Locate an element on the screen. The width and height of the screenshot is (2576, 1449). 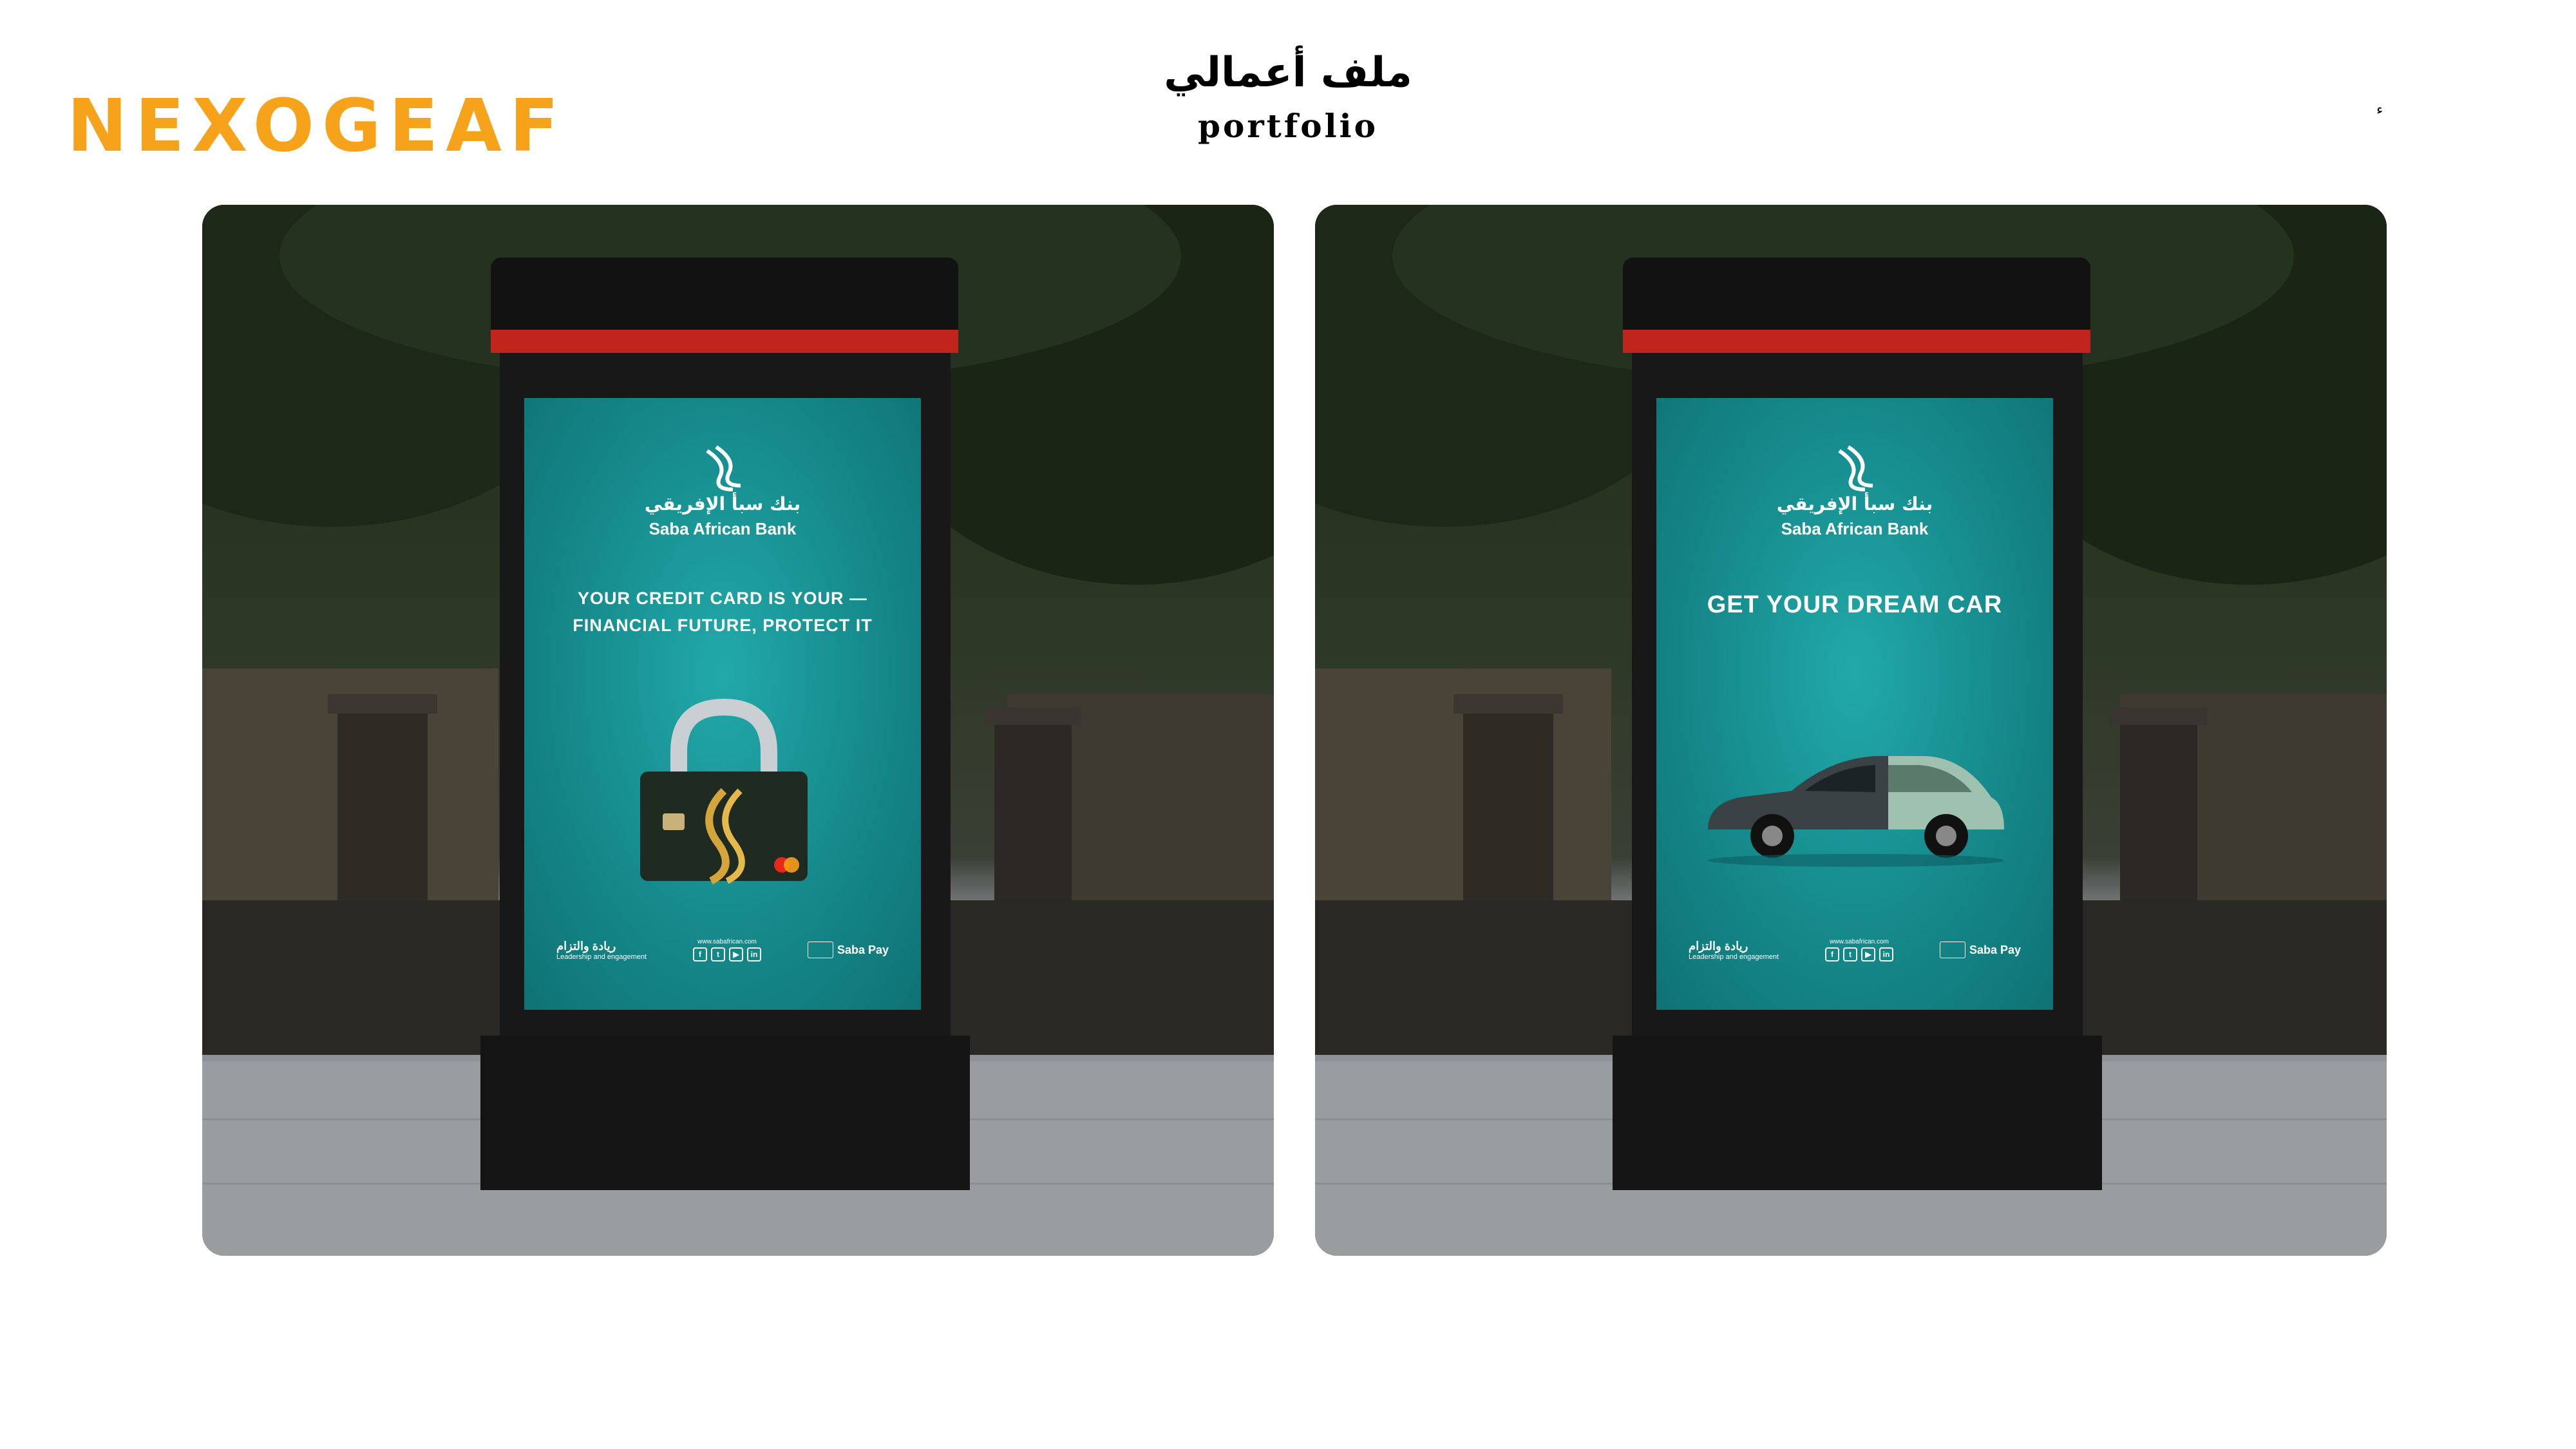
car-illustration is located at coordinates (1856, 812).